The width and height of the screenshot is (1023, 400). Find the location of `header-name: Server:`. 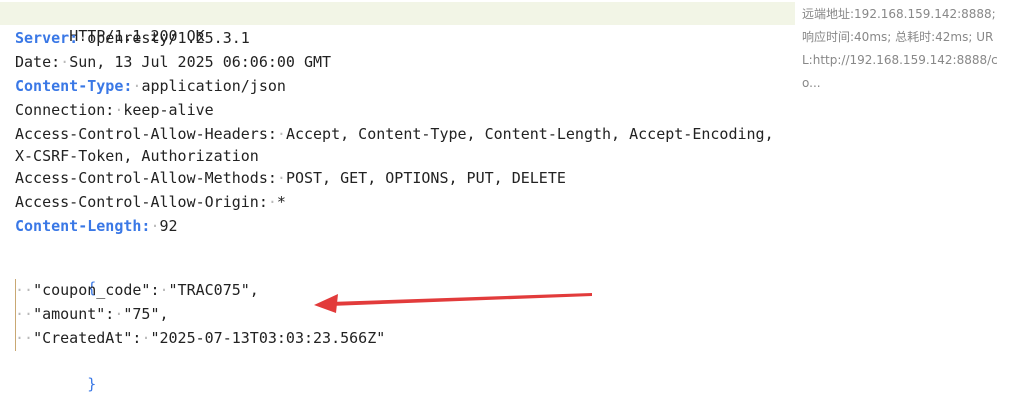

header-name: Server: is located at coordinates (47, 38).